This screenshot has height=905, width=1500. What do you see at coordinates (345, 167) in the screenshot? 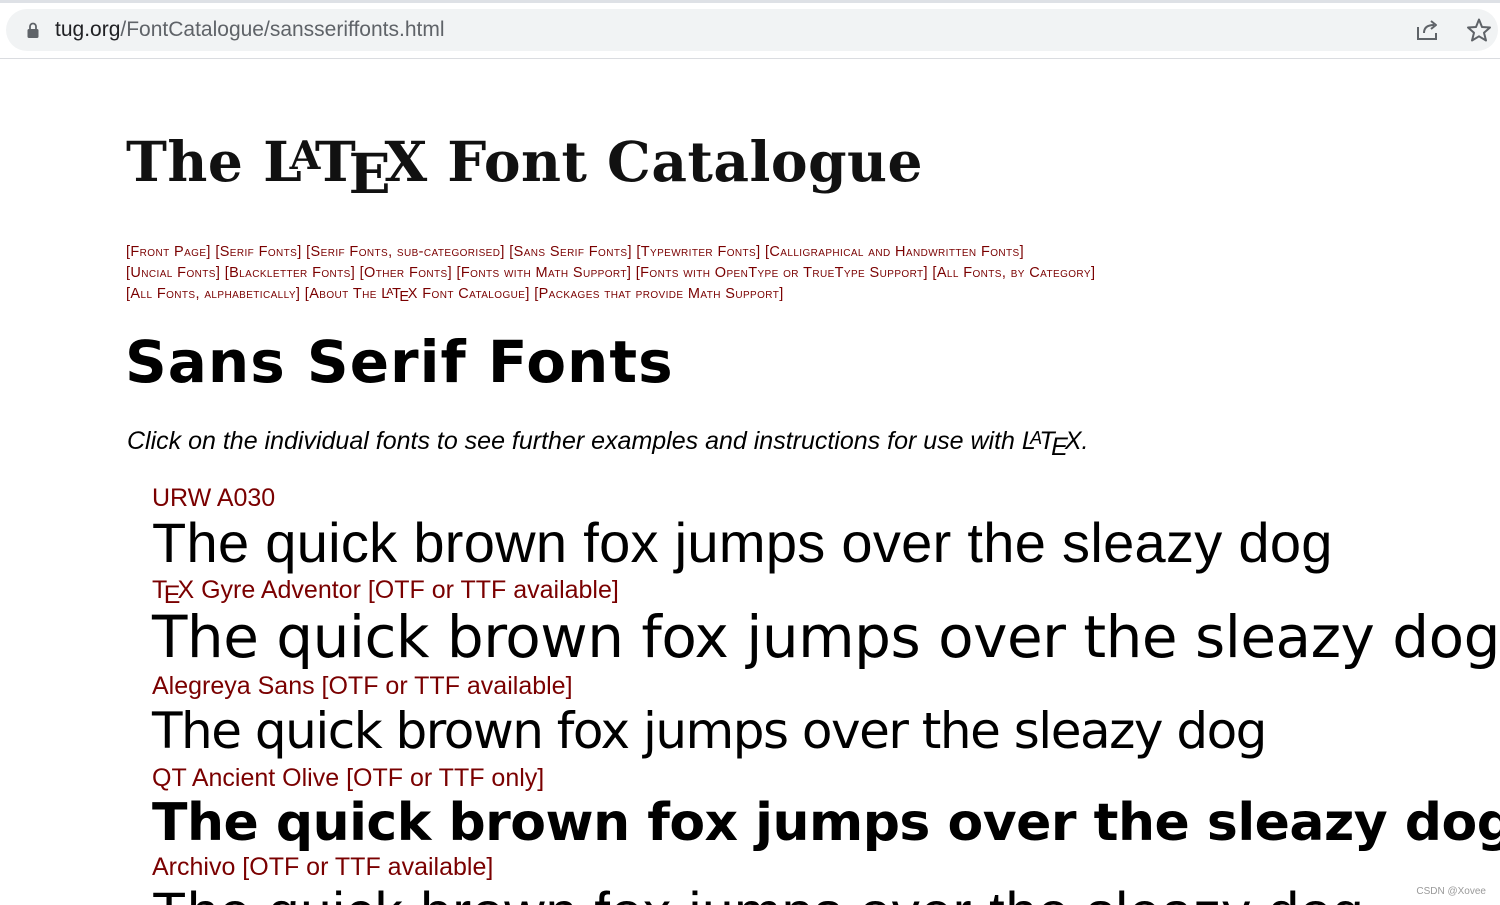
I see `latex-logo: LATEX` at bounding box center [345, 167].